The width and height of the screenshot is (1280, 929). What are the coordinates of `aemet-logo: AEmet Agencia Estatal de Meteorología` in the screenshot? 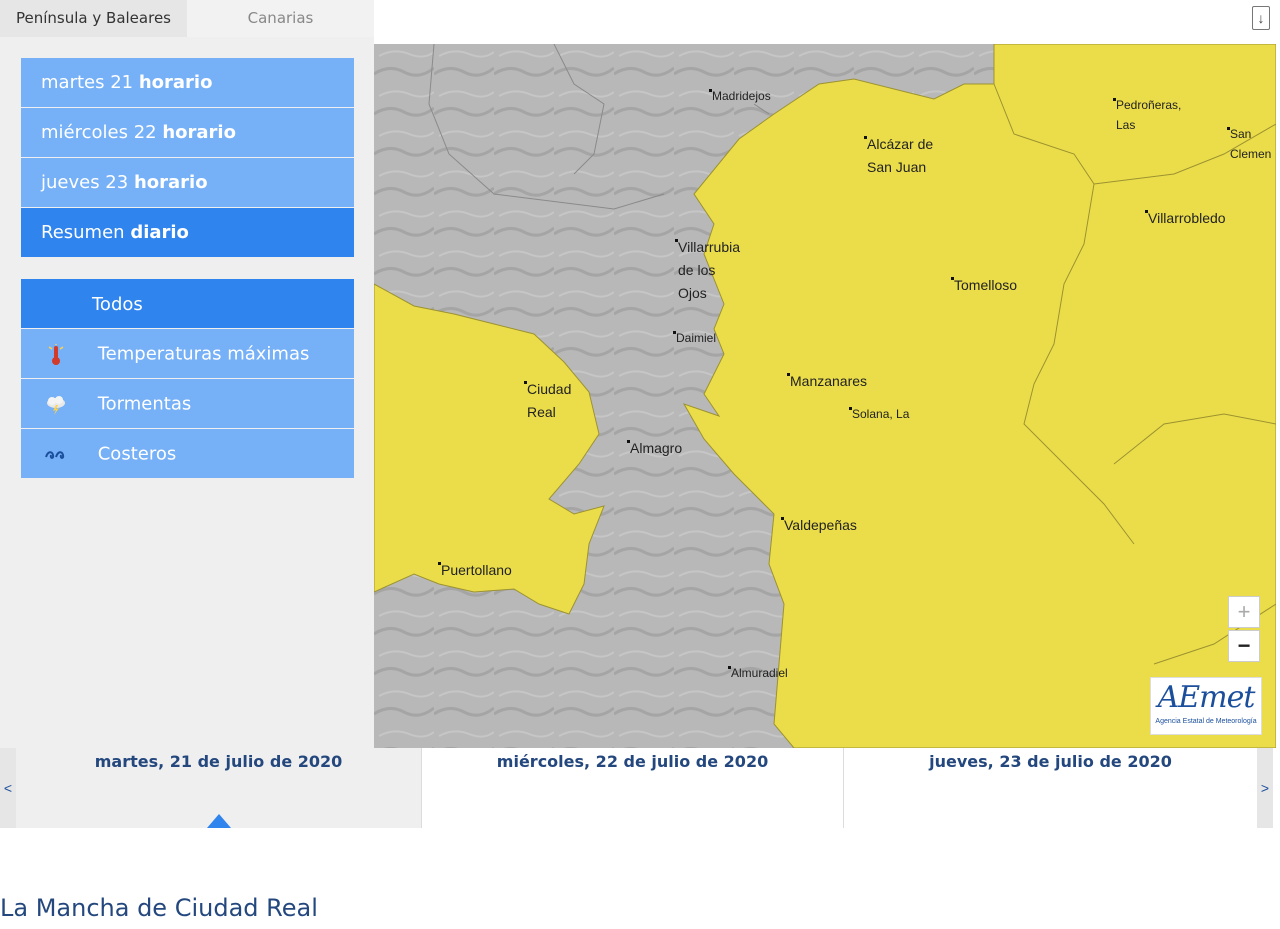 It's located at (1206, 706).